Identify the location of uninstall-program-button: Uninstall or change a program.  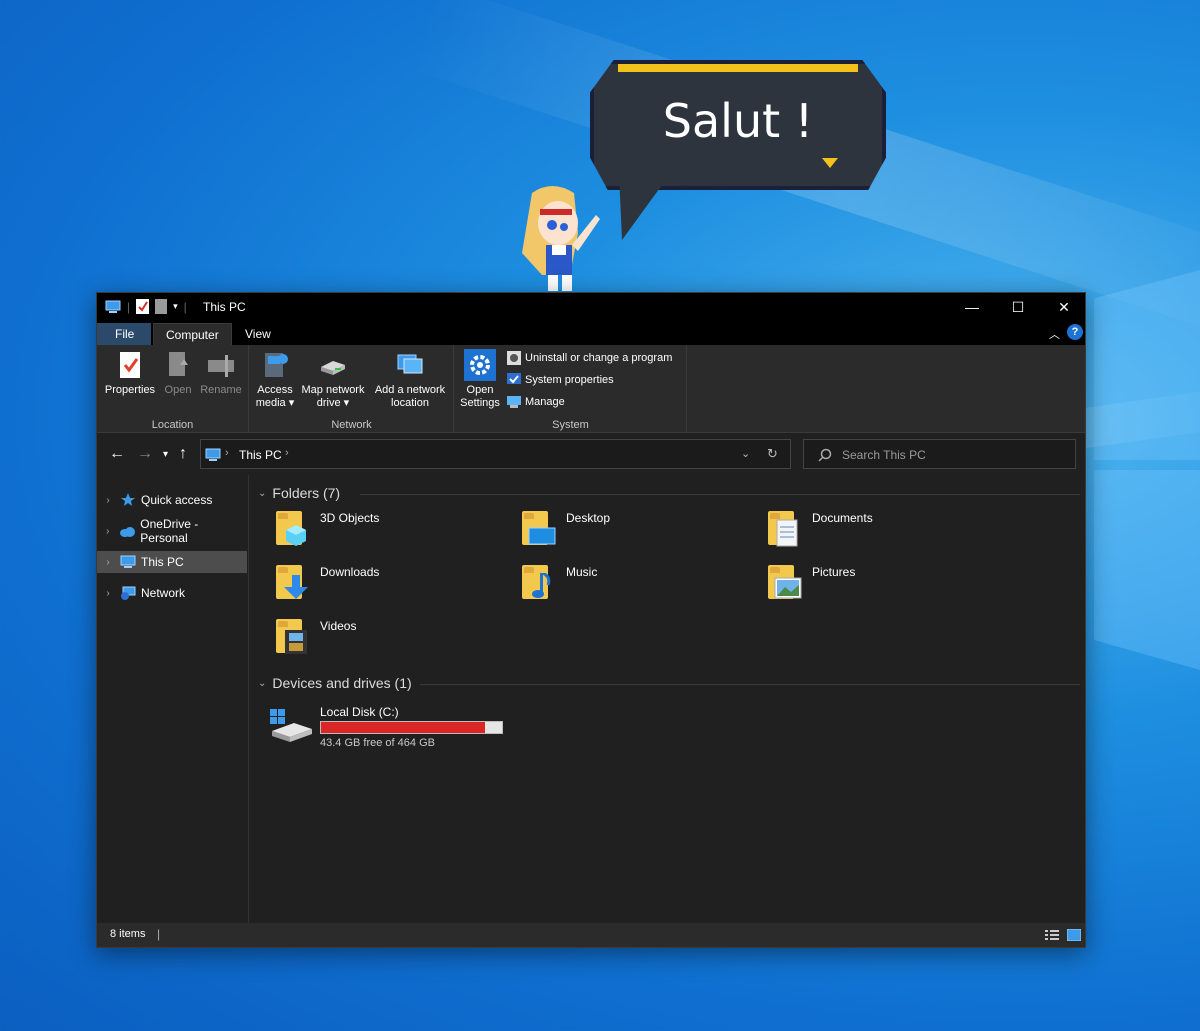
(589, 358).